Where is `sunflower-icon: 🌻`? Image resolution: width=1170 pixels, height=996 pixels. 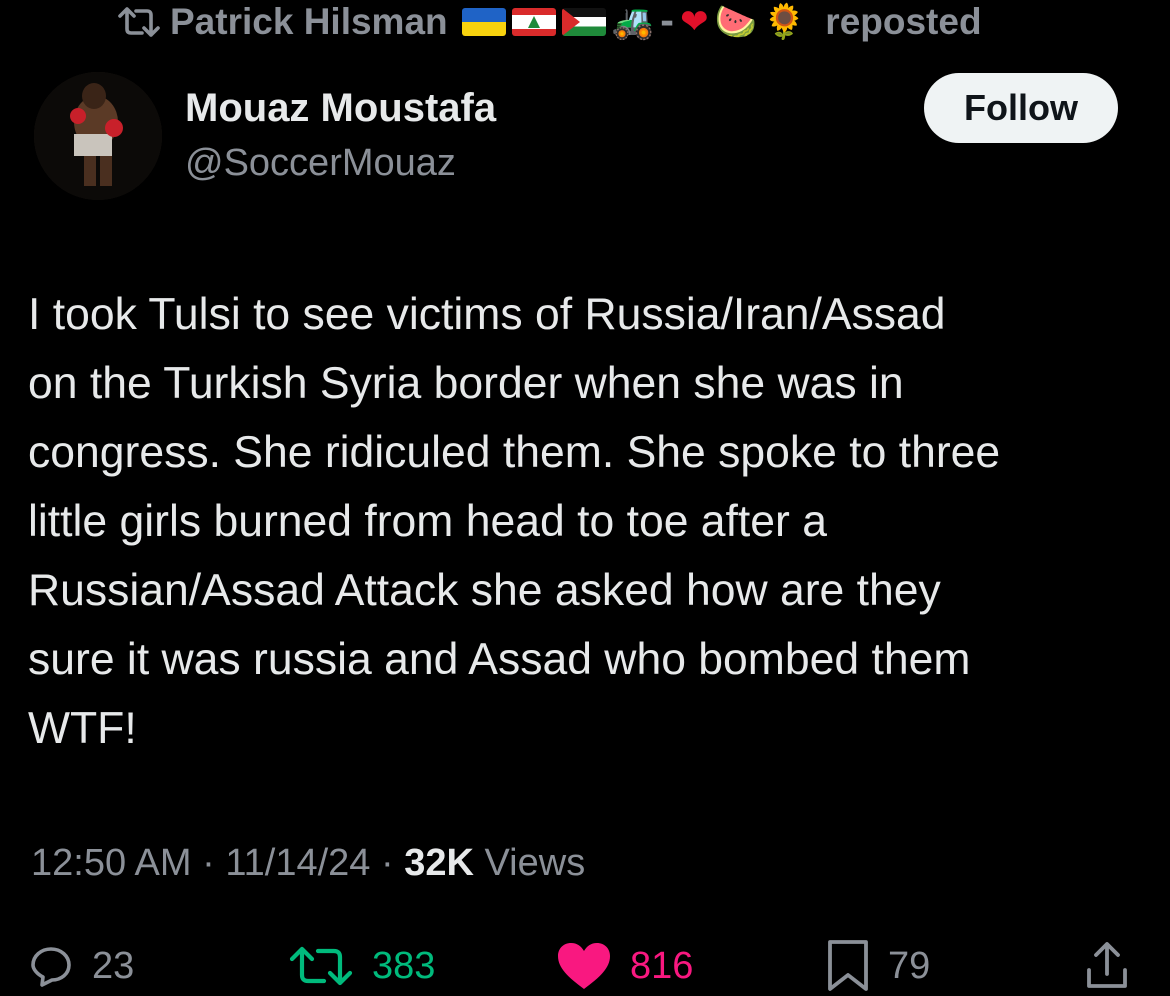
sunflower-icon: 🌻 is located at coordinates (784, 22).